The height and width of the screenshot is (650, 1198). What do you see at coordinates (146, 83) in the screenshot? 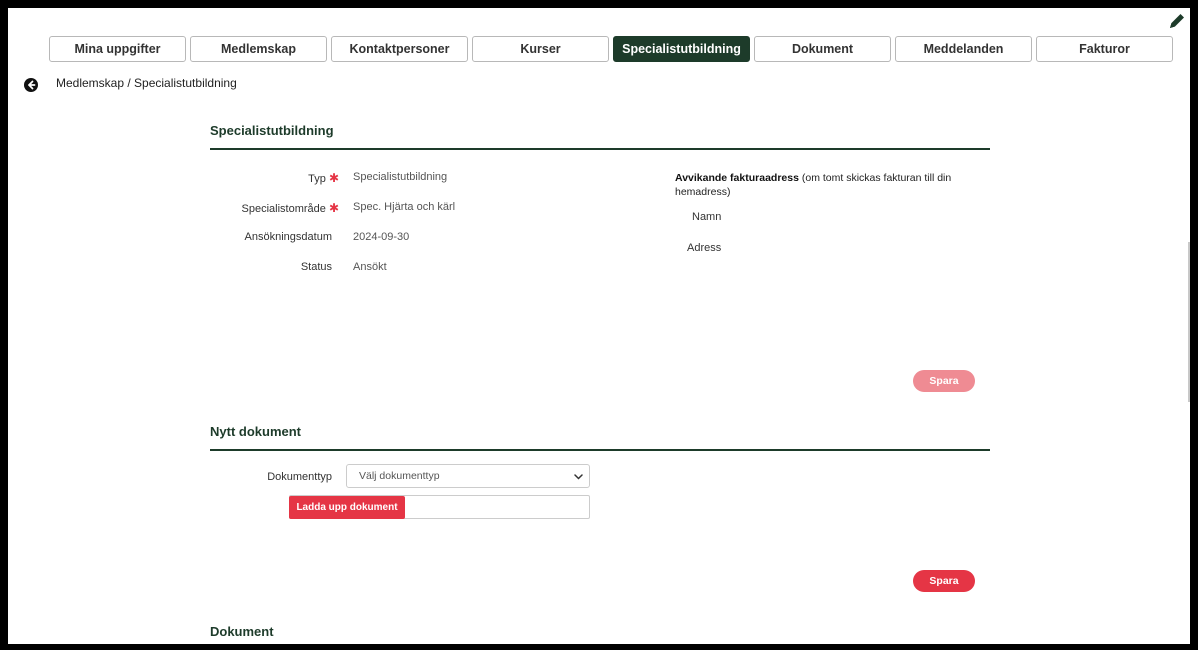
I see `breadcrumb: Medlemskap / Specialistutbildning` at bounding box center [146, 83].